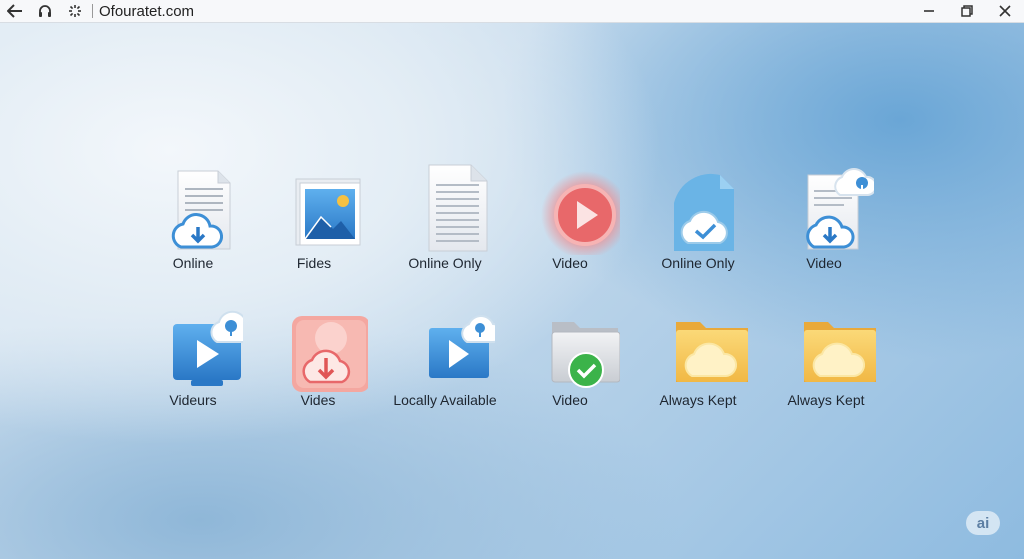 Image resolution: width=1024 pixels, height=559 pixels. Describe the element at coordinates (75, 11) in the screenshot. I see `sparkle-gear-icon` at that location.